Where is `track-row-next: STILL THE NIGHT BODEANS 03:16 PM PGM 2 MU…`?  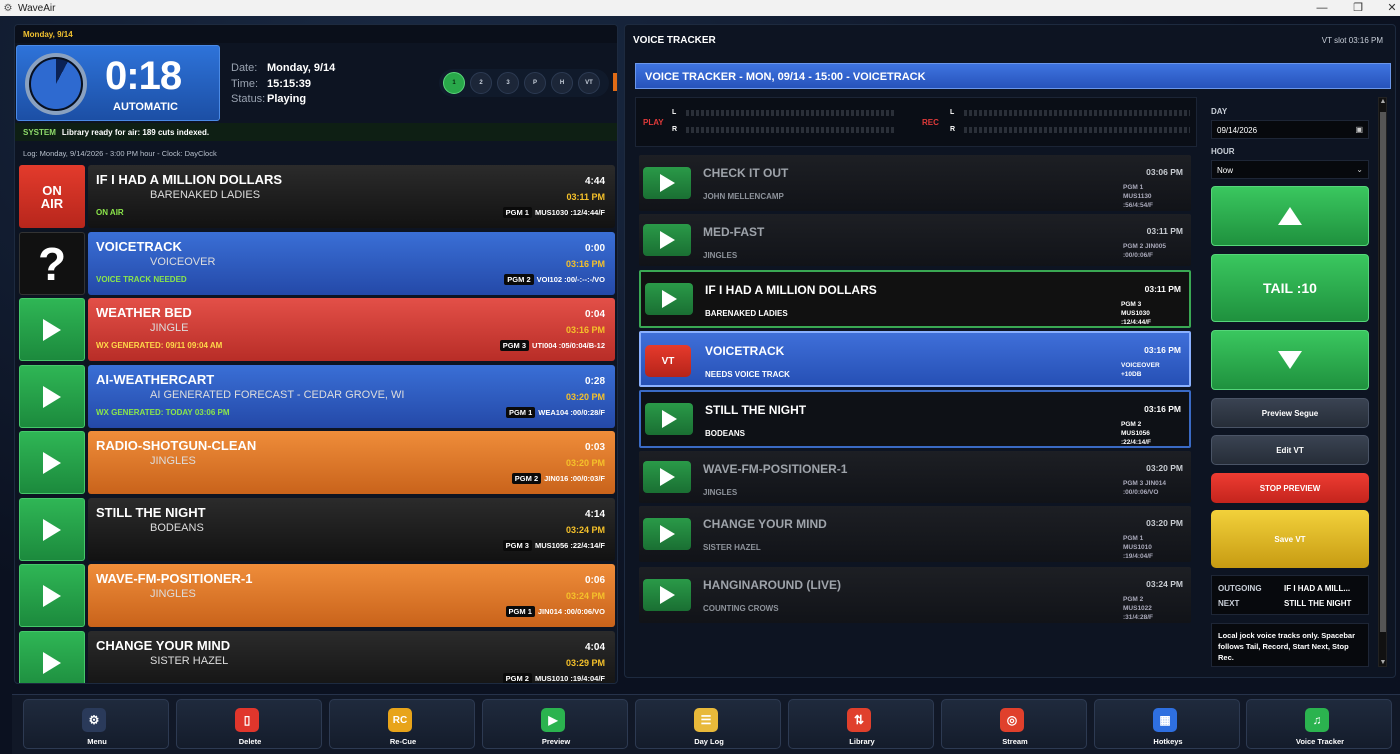 track-row-next: STILL THE NIGHT BODEANS 03:16 PM PGM 2 MU… is located at coordinates (915, 419).